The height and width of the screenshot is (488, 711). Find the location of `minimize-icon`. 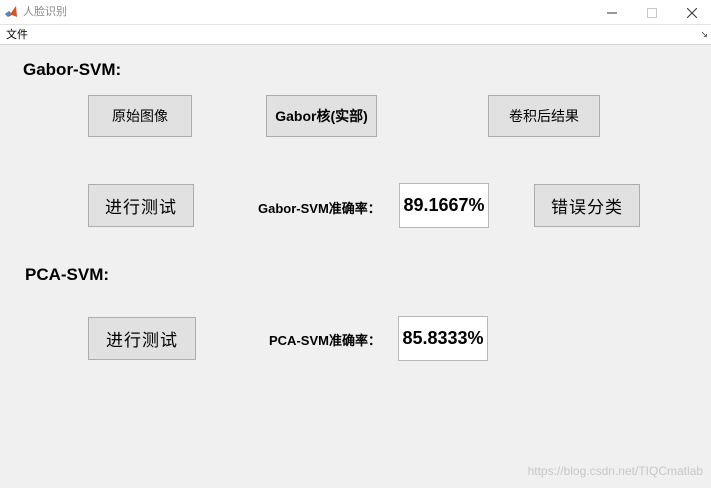

minimize-icon is located at coordinates (612, 12).